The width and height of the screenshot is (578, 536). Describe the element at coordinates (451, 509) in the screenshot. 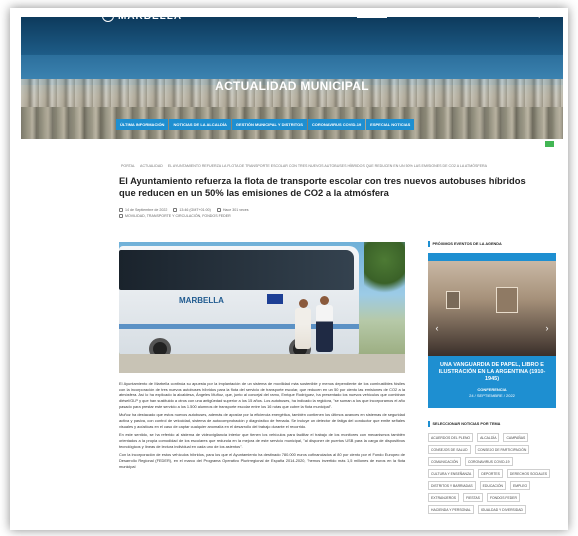

I see `topic-tag: HACIENDA Y PERSONAL` at that location.